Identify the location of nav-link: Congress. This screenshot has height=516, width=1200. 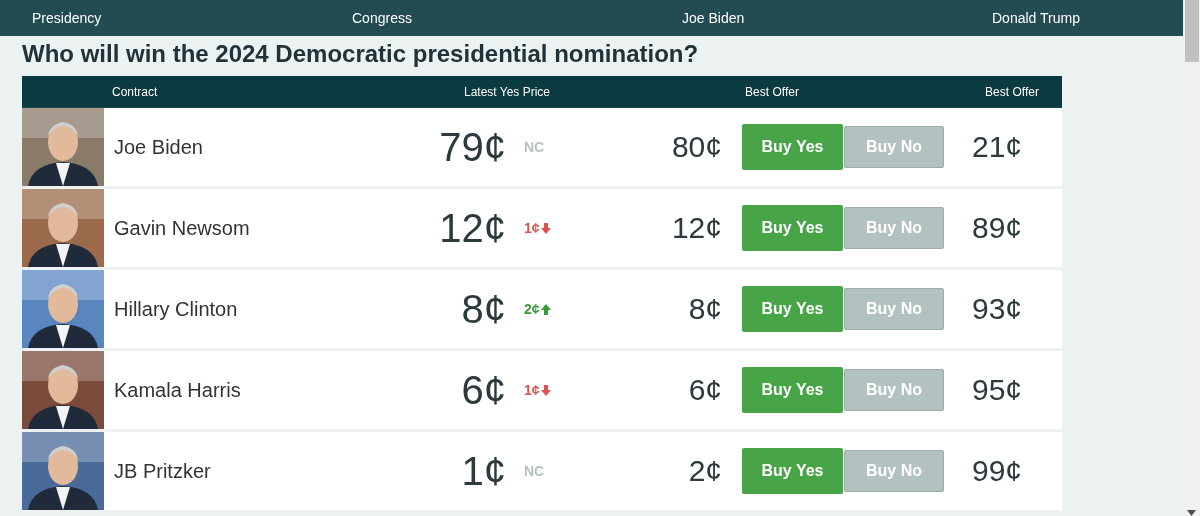
(382, 18).